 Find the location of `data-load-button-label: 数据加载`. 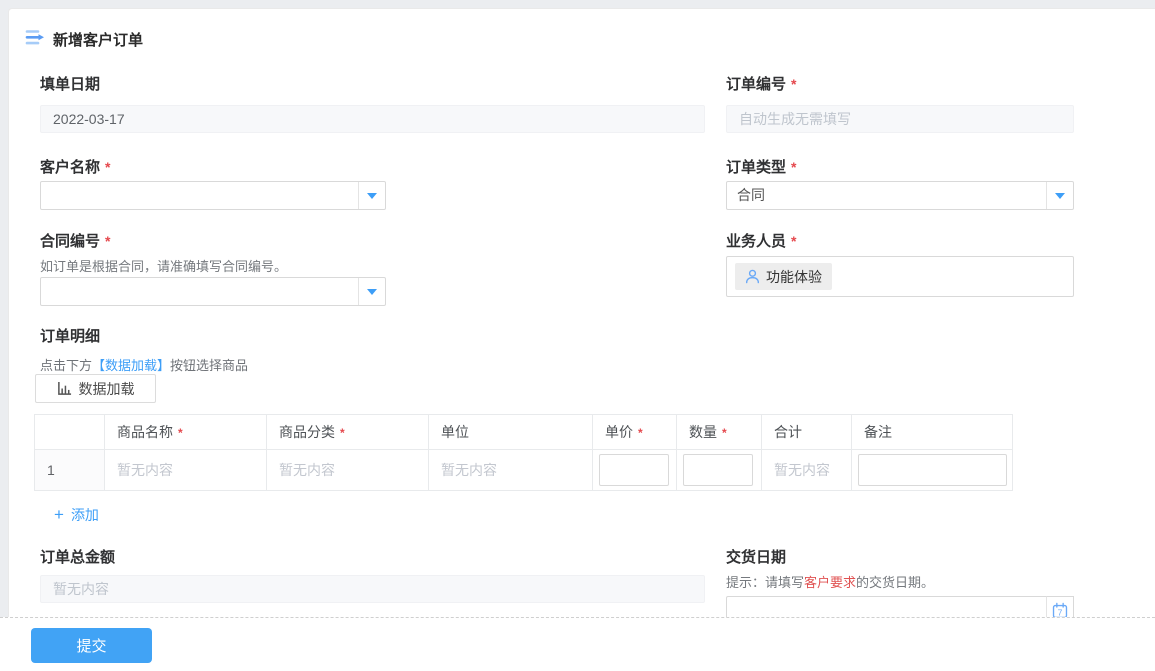

data-load-button-label: 数据加载 is located at coordinates (106, 388).